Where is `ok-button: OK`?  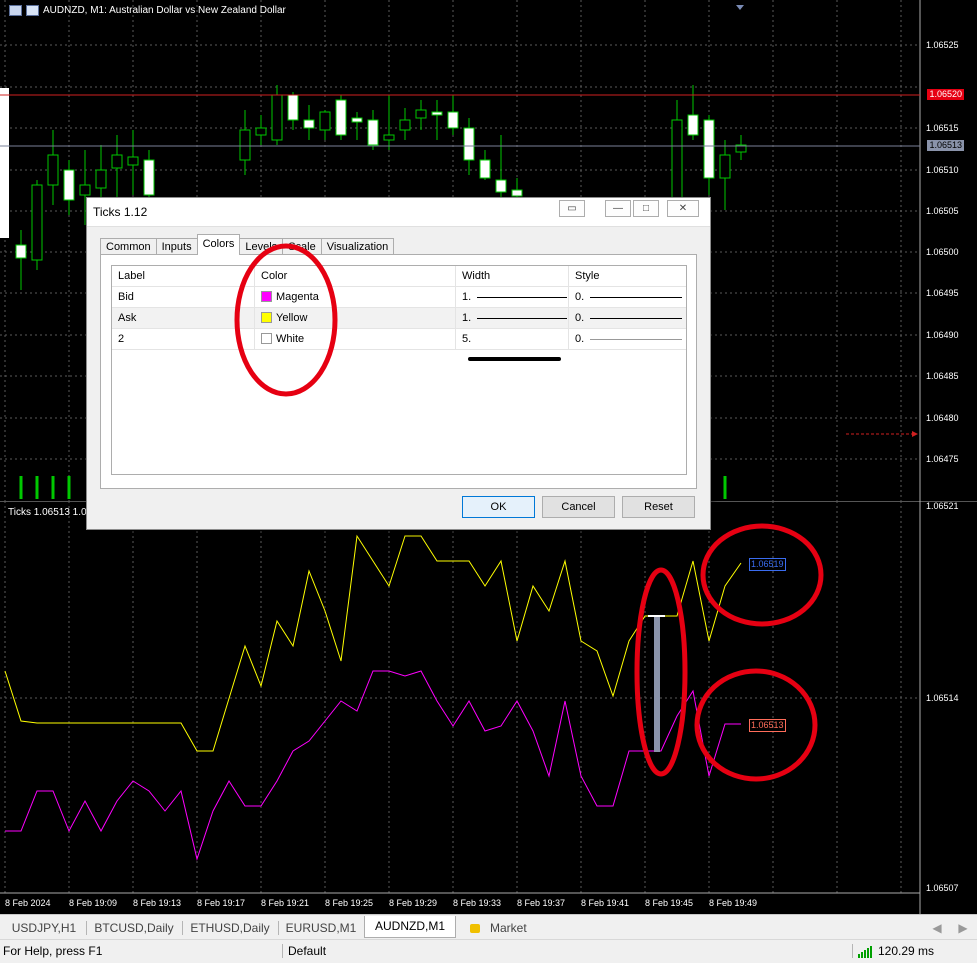 ok-button: OK is located at coordinates (498, 507).